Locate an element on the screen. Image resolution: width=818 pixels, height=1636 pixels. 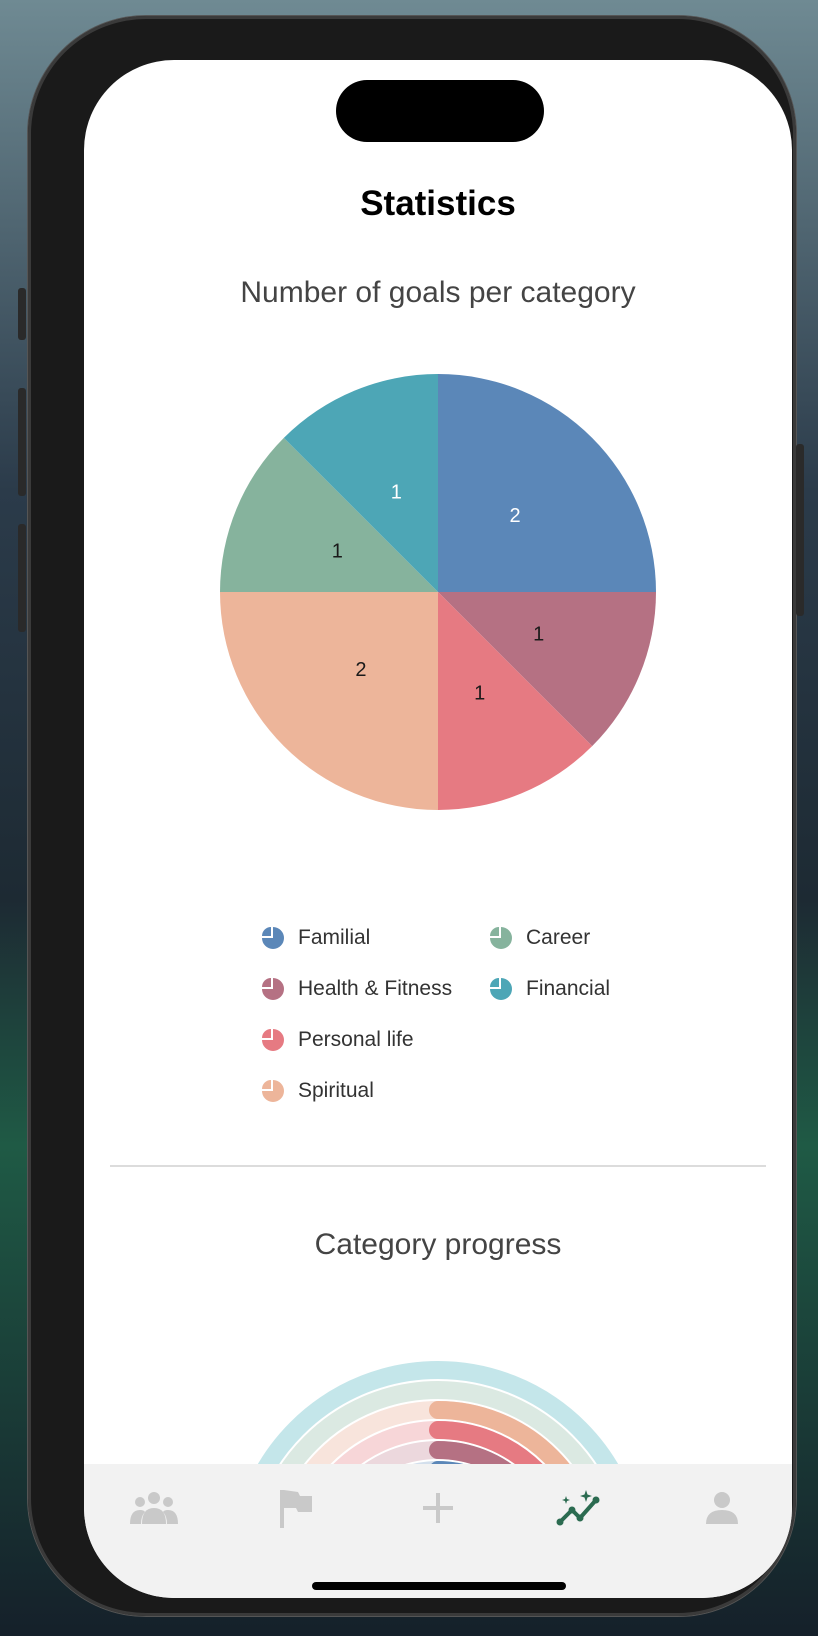
legend-label: Financial is located at coordinates (568, 988).